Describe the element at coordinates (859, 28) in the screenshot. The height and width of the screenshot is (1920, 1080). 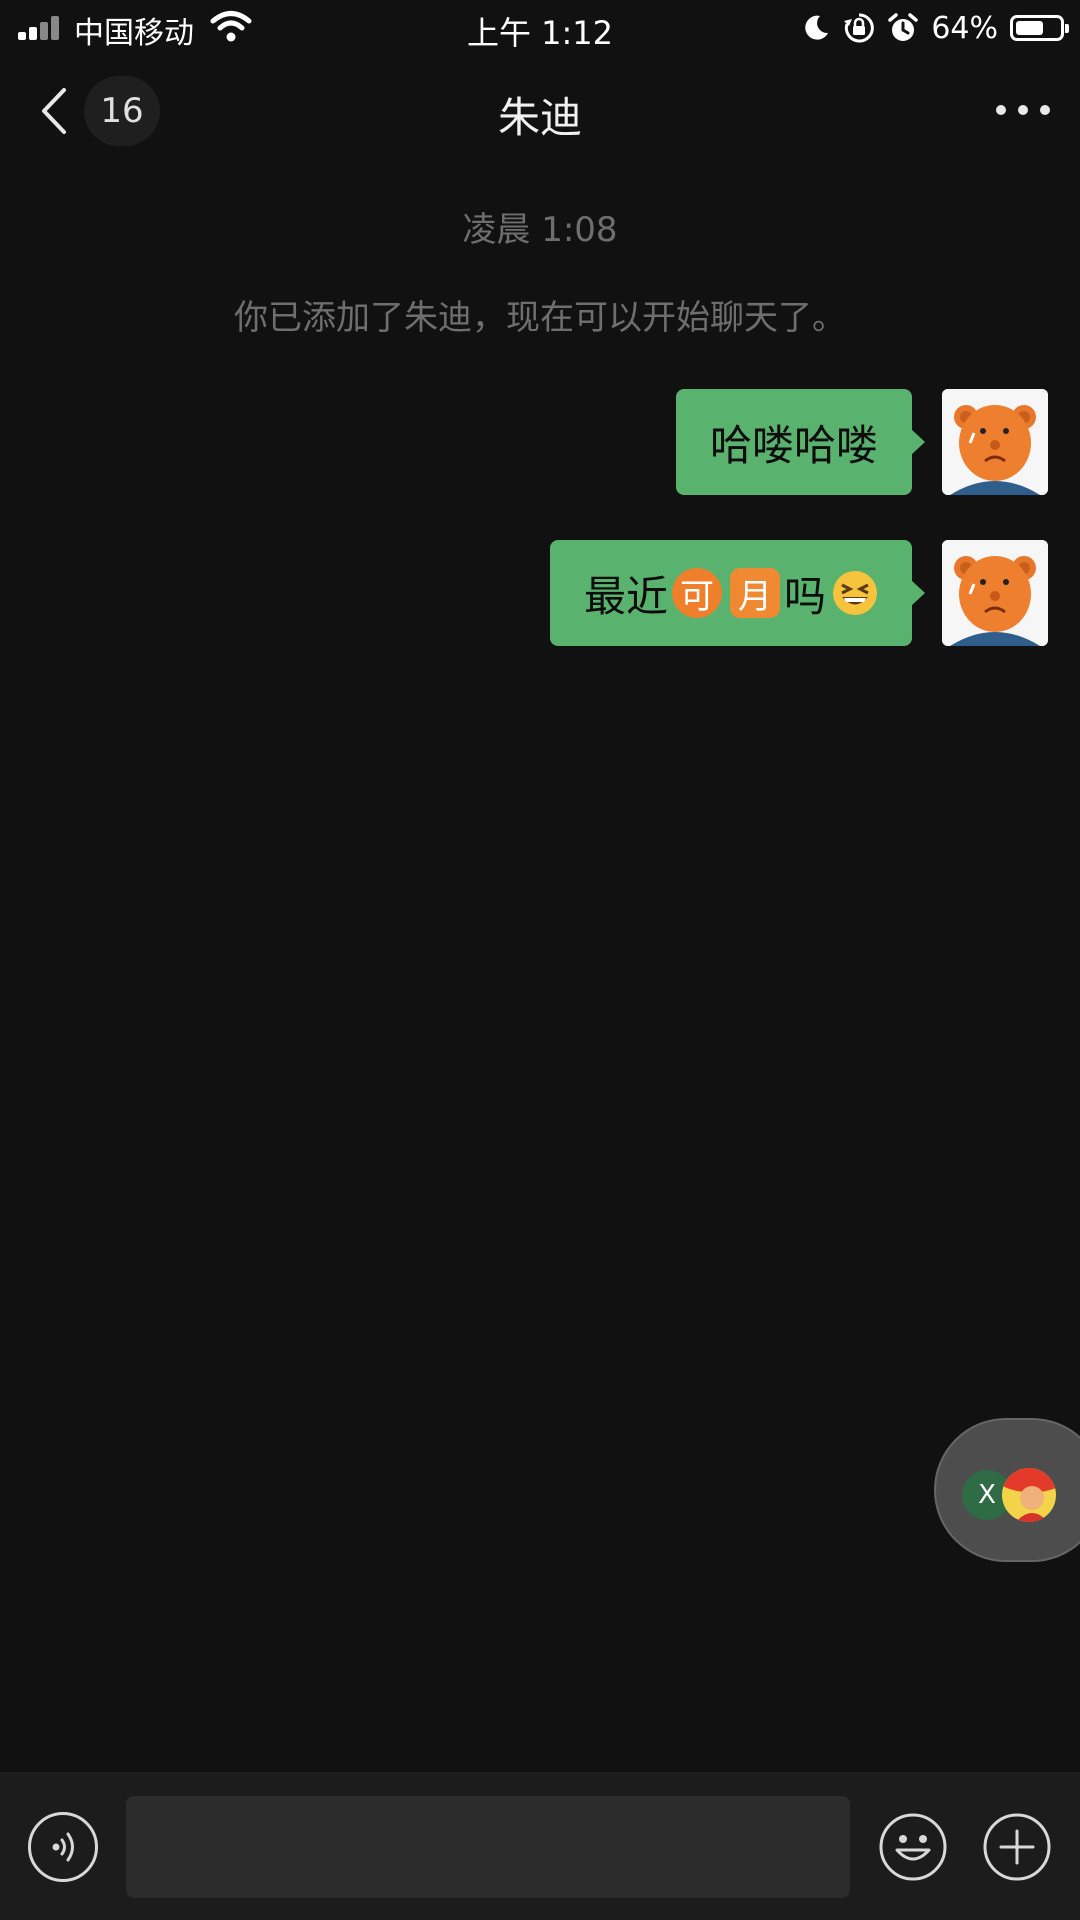
I see `rotation-lock-icon` at that location.